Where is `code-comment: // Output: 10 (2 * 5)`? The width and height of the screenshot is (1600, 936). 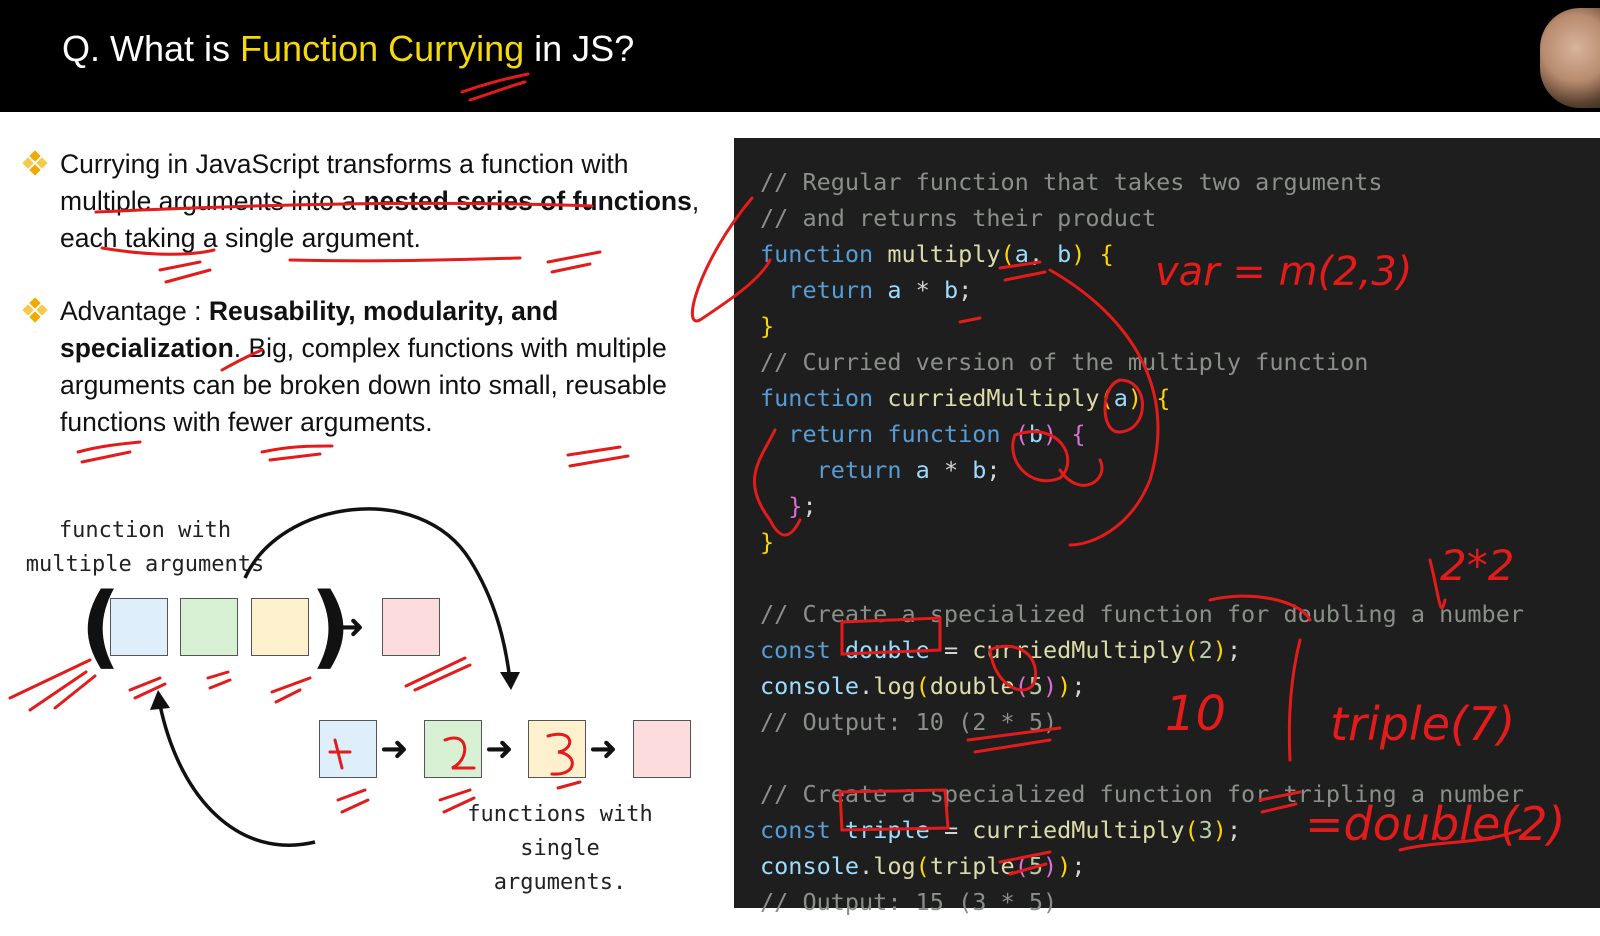 code-comment: // Output: 10 (2 * 5) is located at coordinates (909, 722).